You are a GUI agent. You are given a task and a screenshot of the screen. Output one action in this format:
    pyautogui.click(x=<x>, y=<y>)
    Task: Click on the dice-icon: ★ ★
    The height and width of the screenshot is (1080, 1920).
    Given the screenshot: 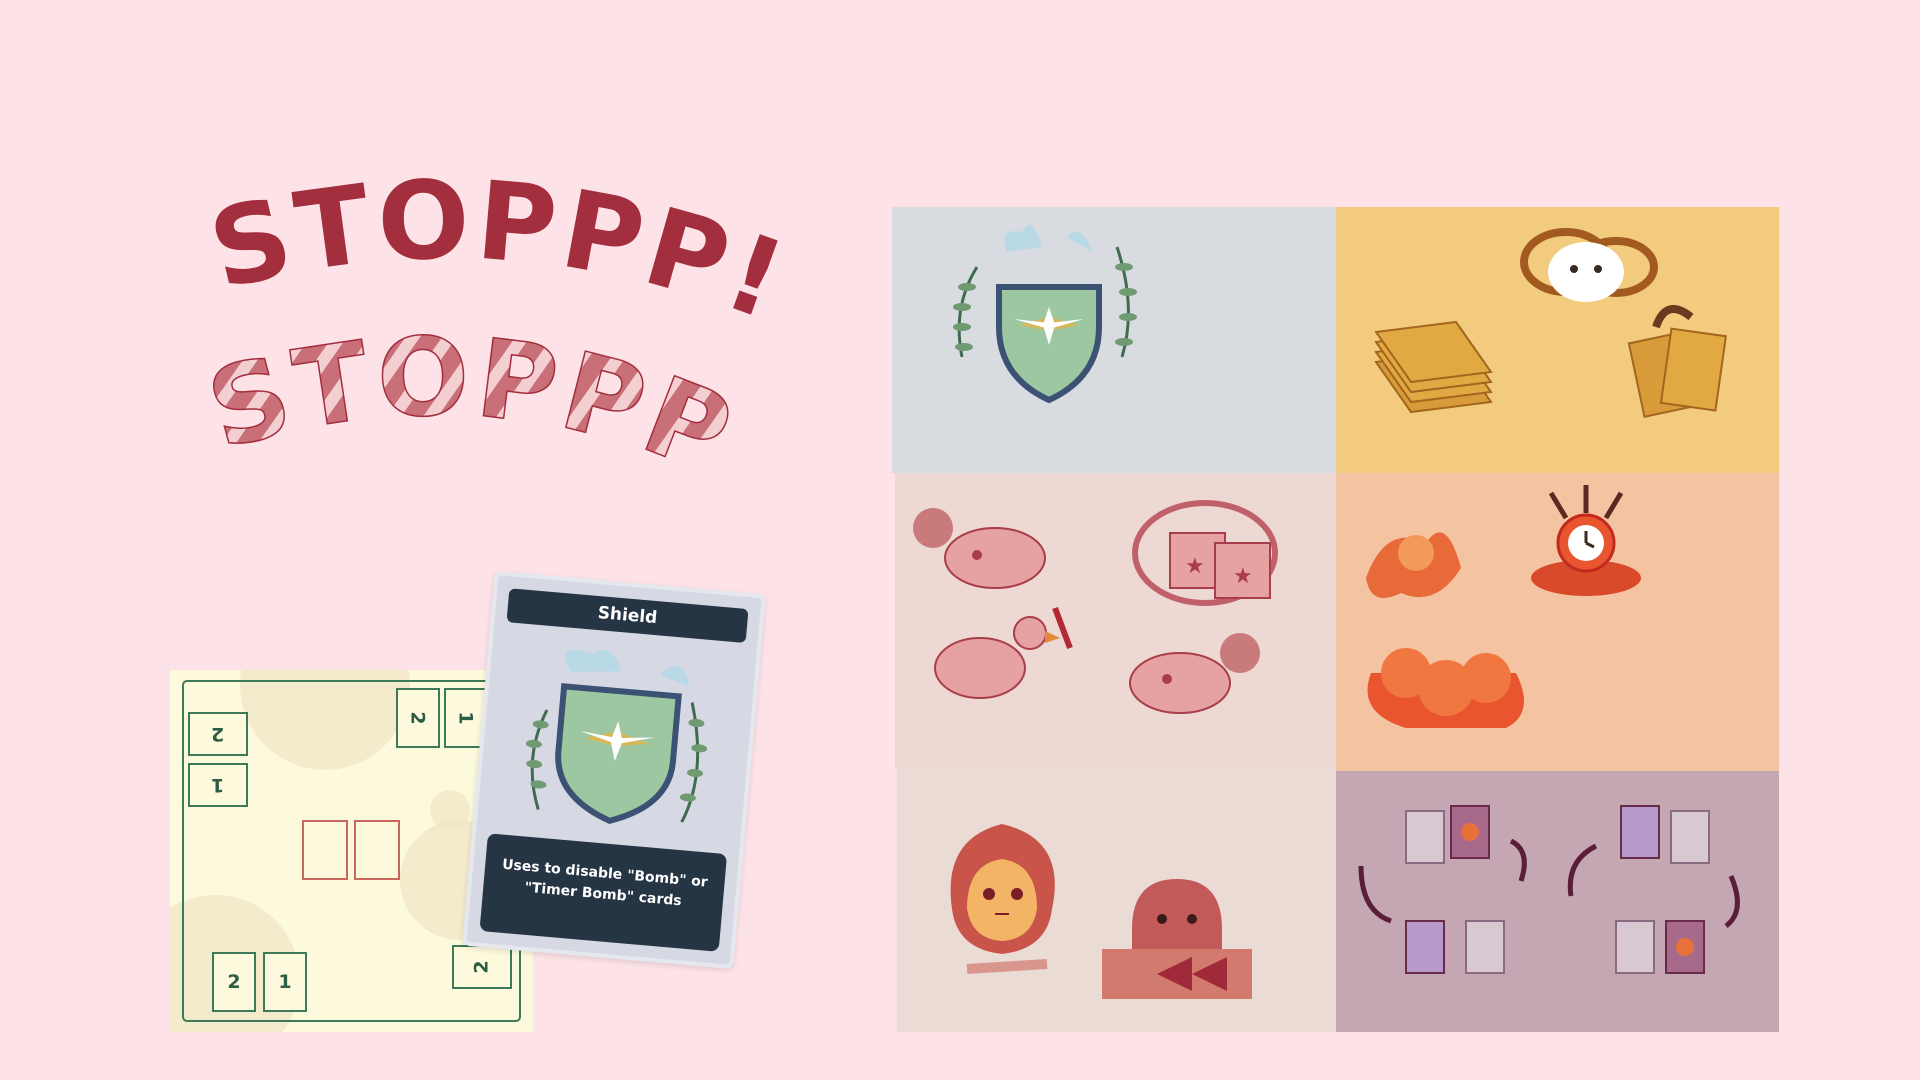 What is the action you would take?
    pyautogui.click(x=1205, y=553)
    